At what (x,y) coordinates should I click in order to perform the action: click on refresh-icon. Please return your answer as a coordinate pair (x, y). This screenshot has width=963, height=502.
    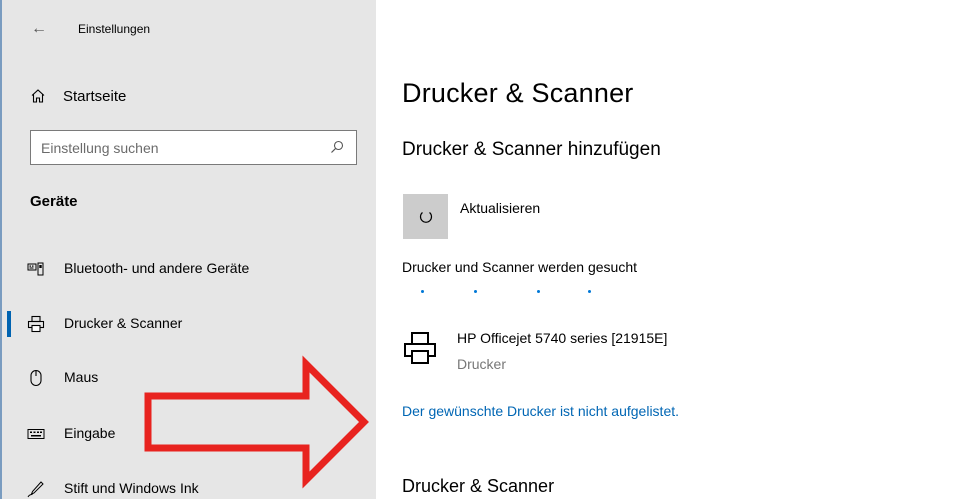
    Looking at the image, I should click on (425, 217).